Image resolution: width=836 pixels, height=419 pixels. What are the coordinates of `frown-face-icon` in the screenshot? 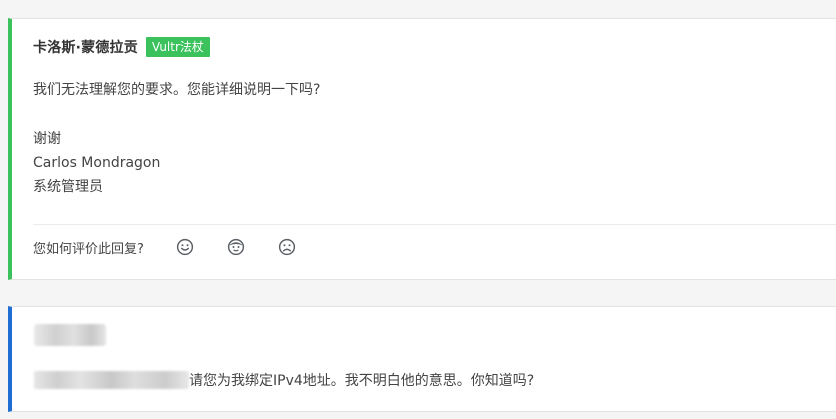 It's located at (287, 247).